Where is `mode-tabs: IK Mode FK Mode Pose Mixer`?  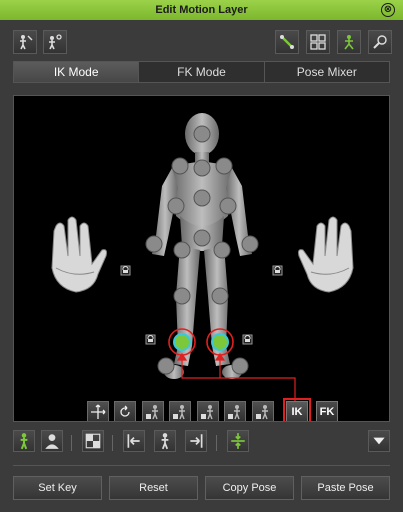 mode-tabs: IK Mode FK Mode Pose Mixer is located at coordinates (201, 72).